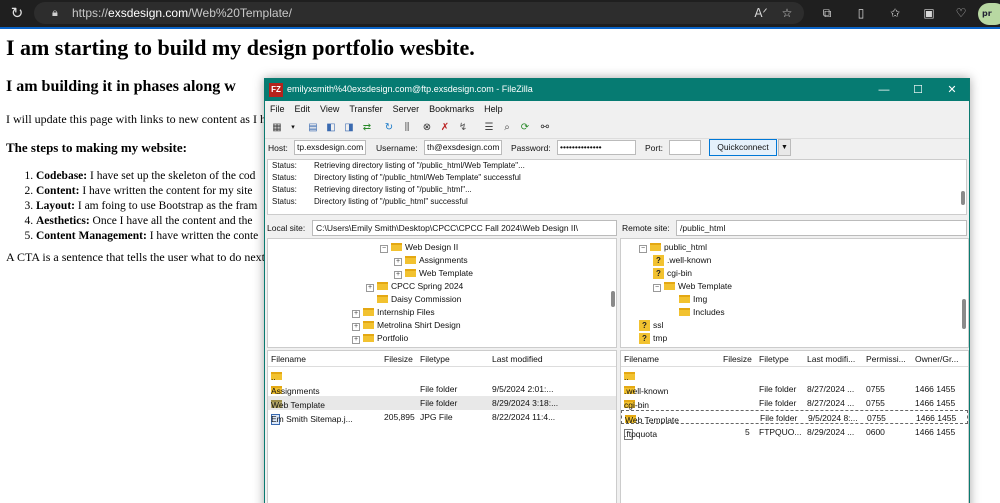 The width and height of the screenshot is (1000, 503). I want to click on username-field: th@exsdesign.com, so click(463, 147).